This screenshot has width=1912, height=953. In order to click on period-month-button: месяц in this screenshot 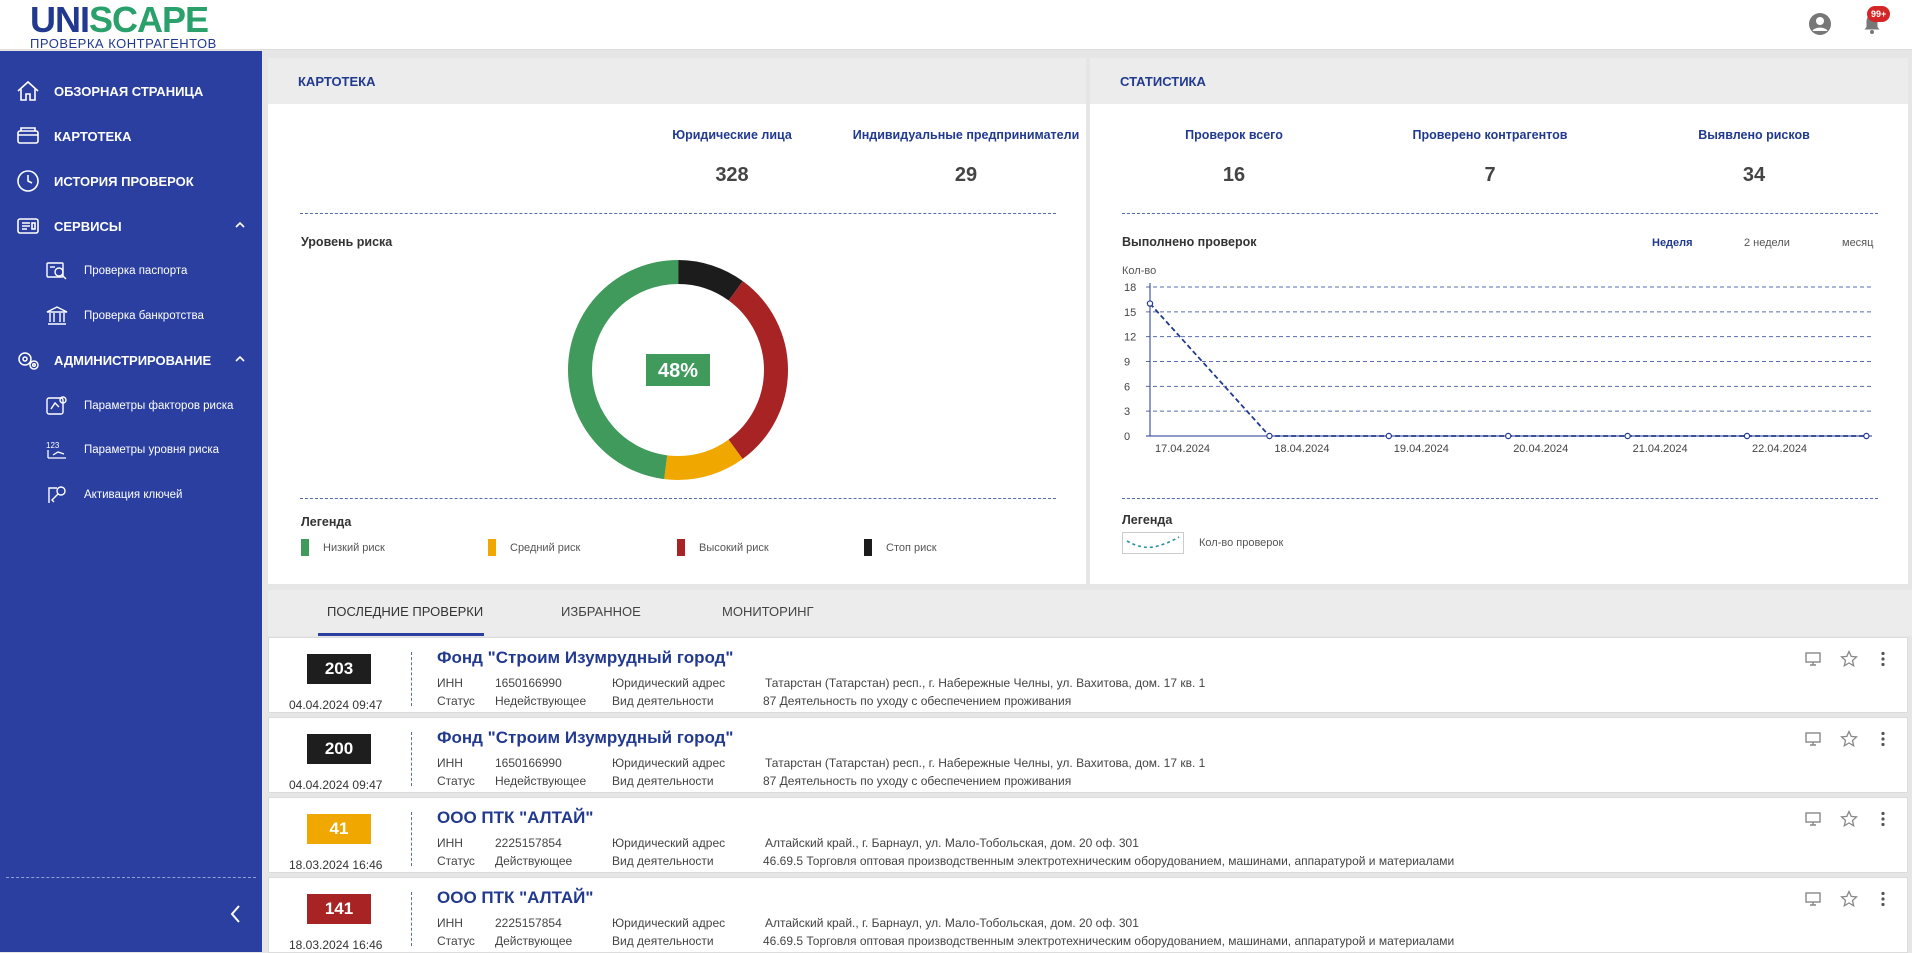, I will do `click(1857, 243)`.